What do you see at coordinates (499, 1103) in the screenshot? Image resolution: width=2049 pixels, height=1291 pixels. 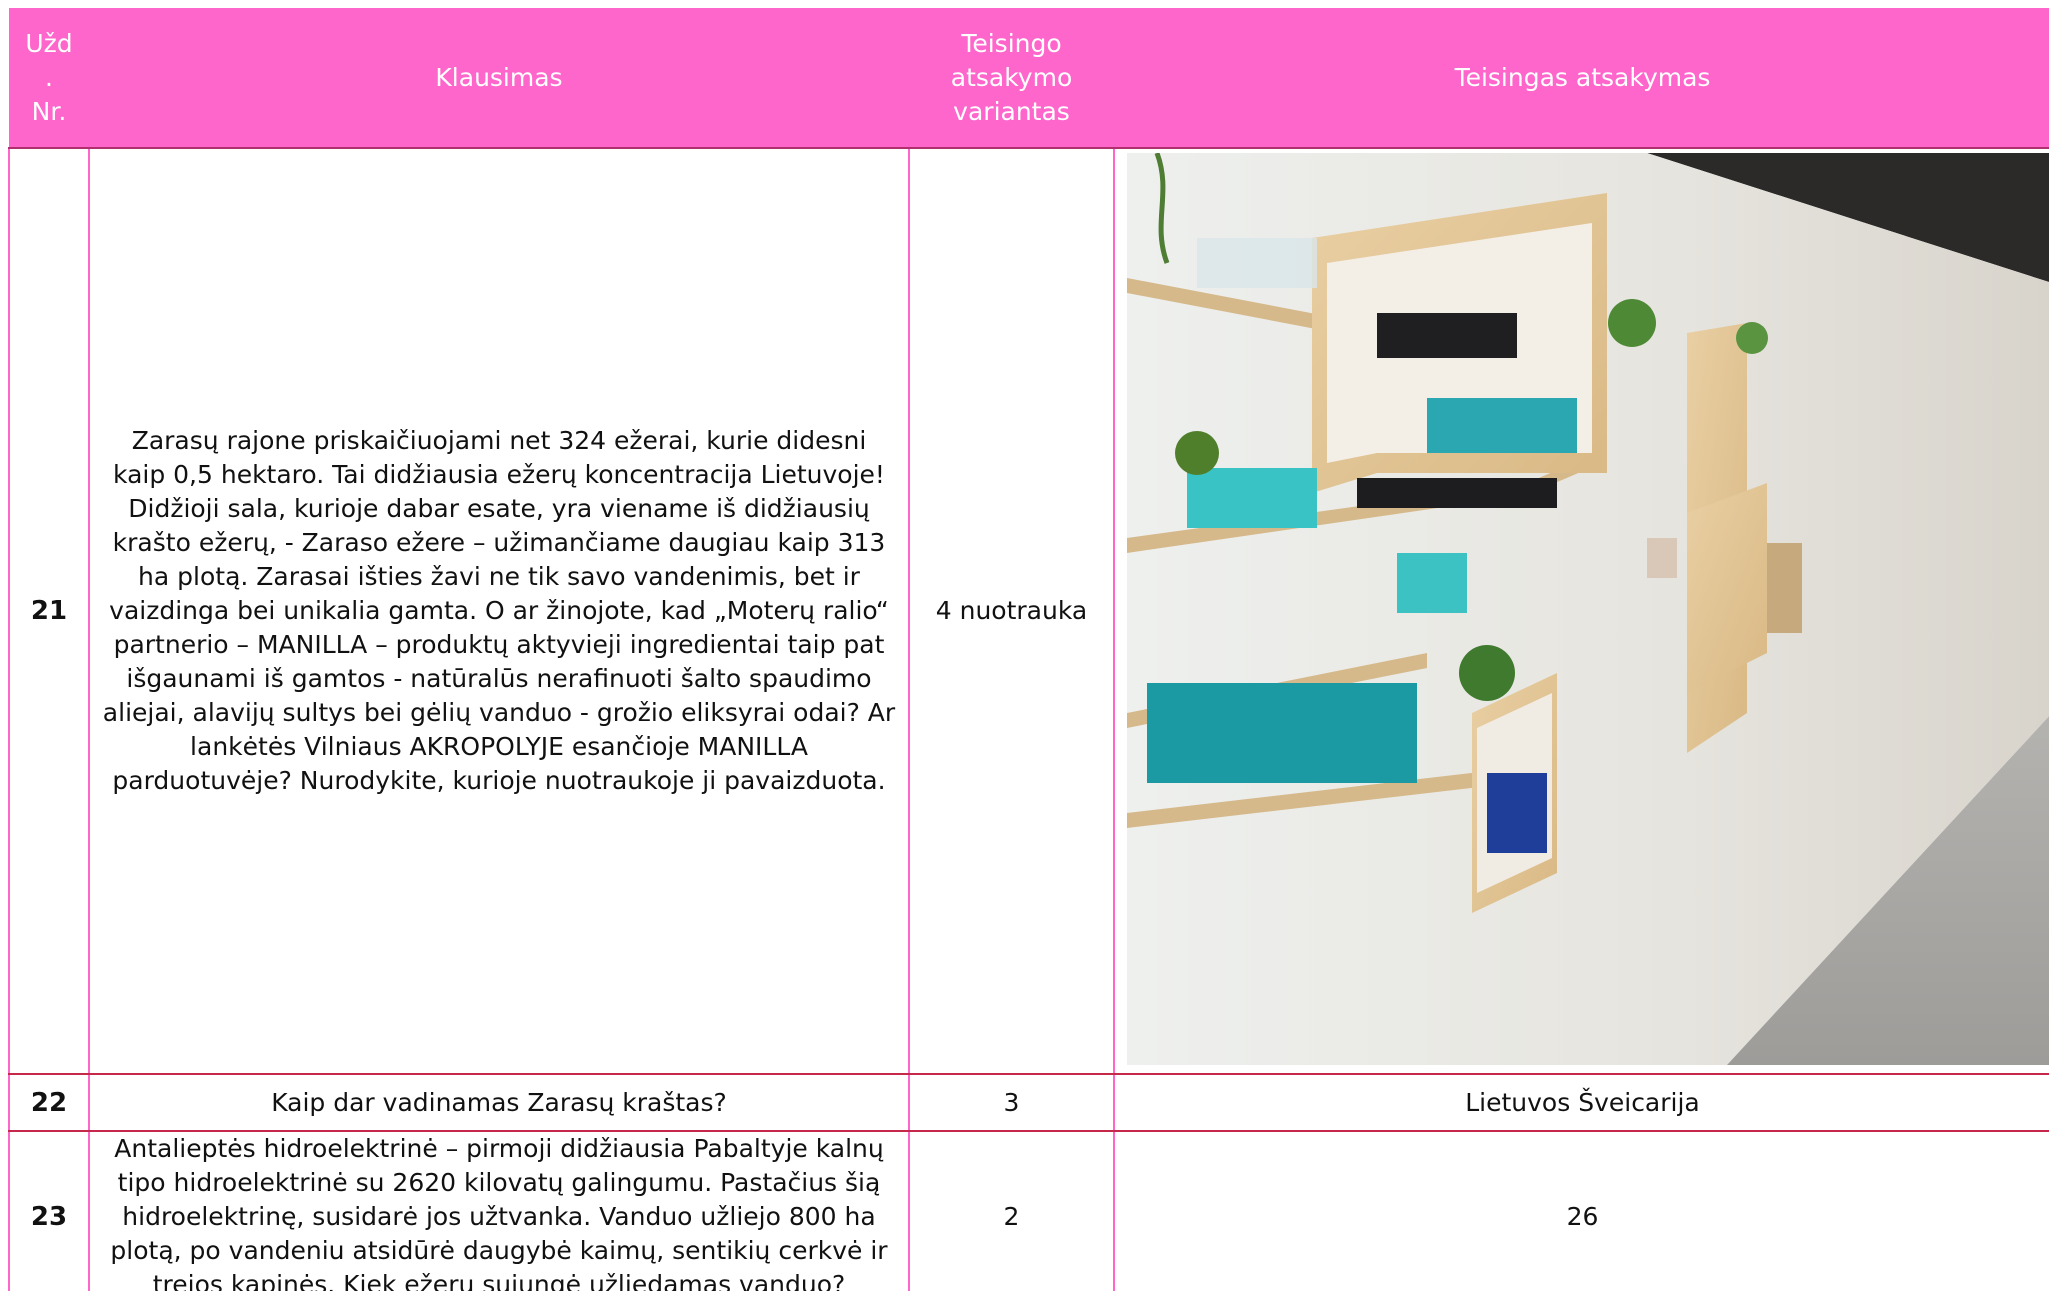 I see `question-text: Kaip dar vadinamas Zarasų kraštas?` at bounding box center [499, 1103].